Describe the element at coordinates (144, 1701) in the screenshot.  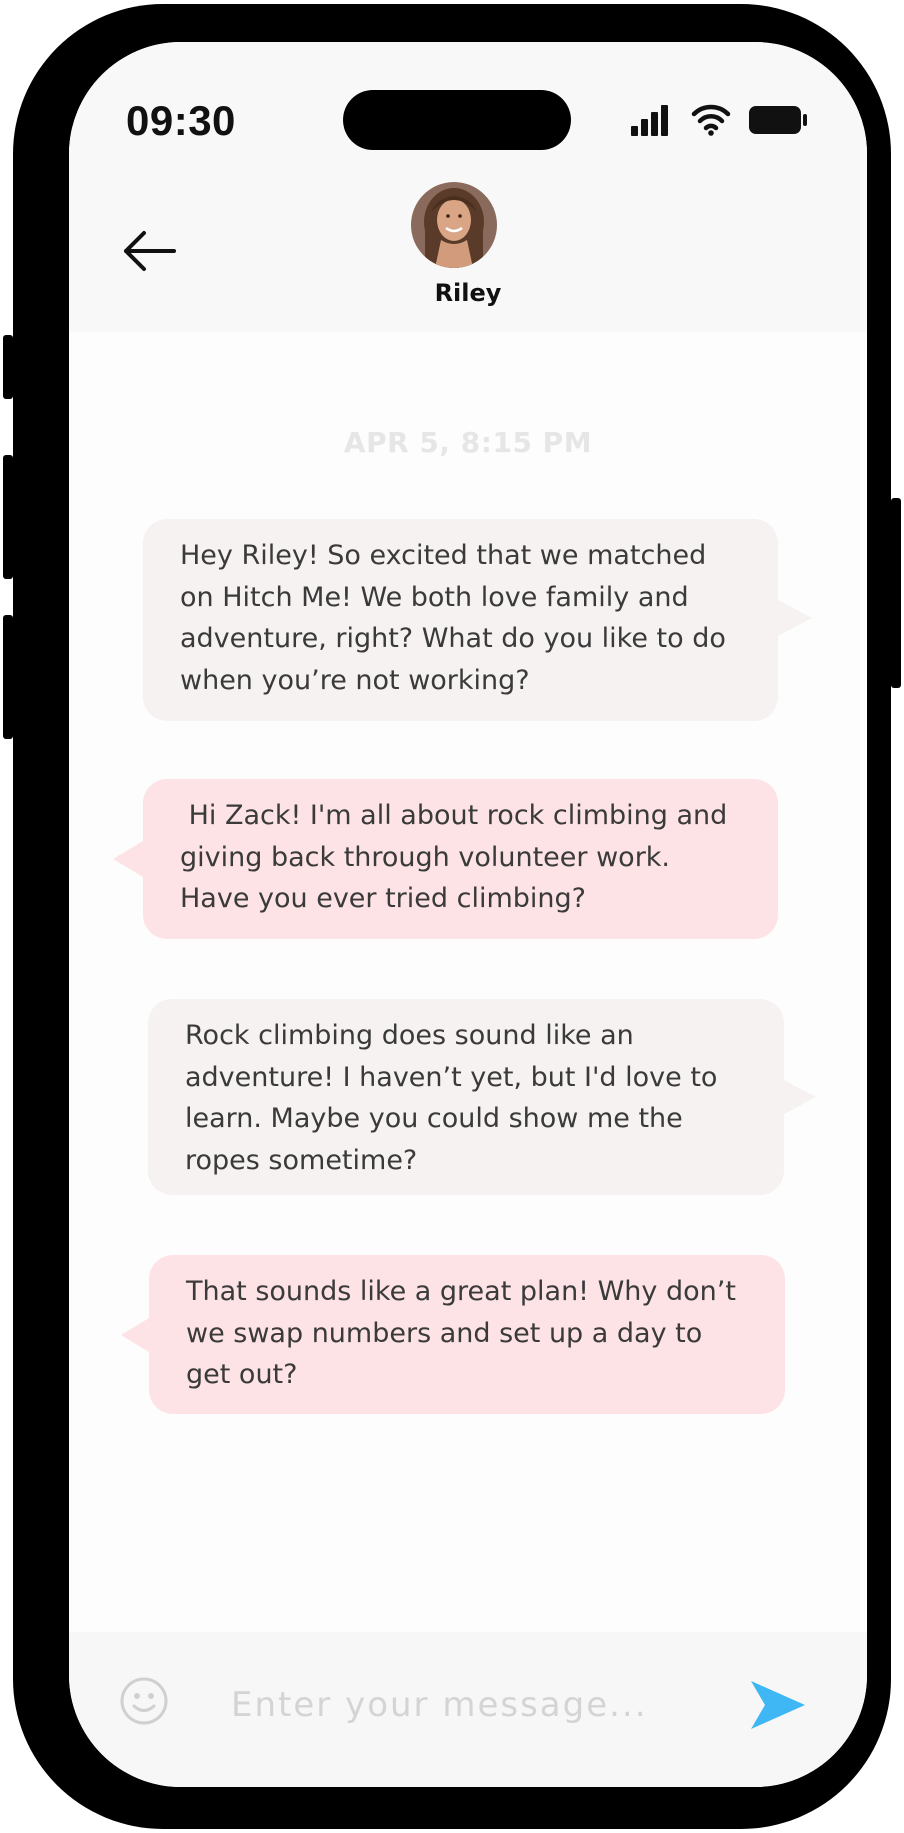
I see `smiley-face-icon` at that location.